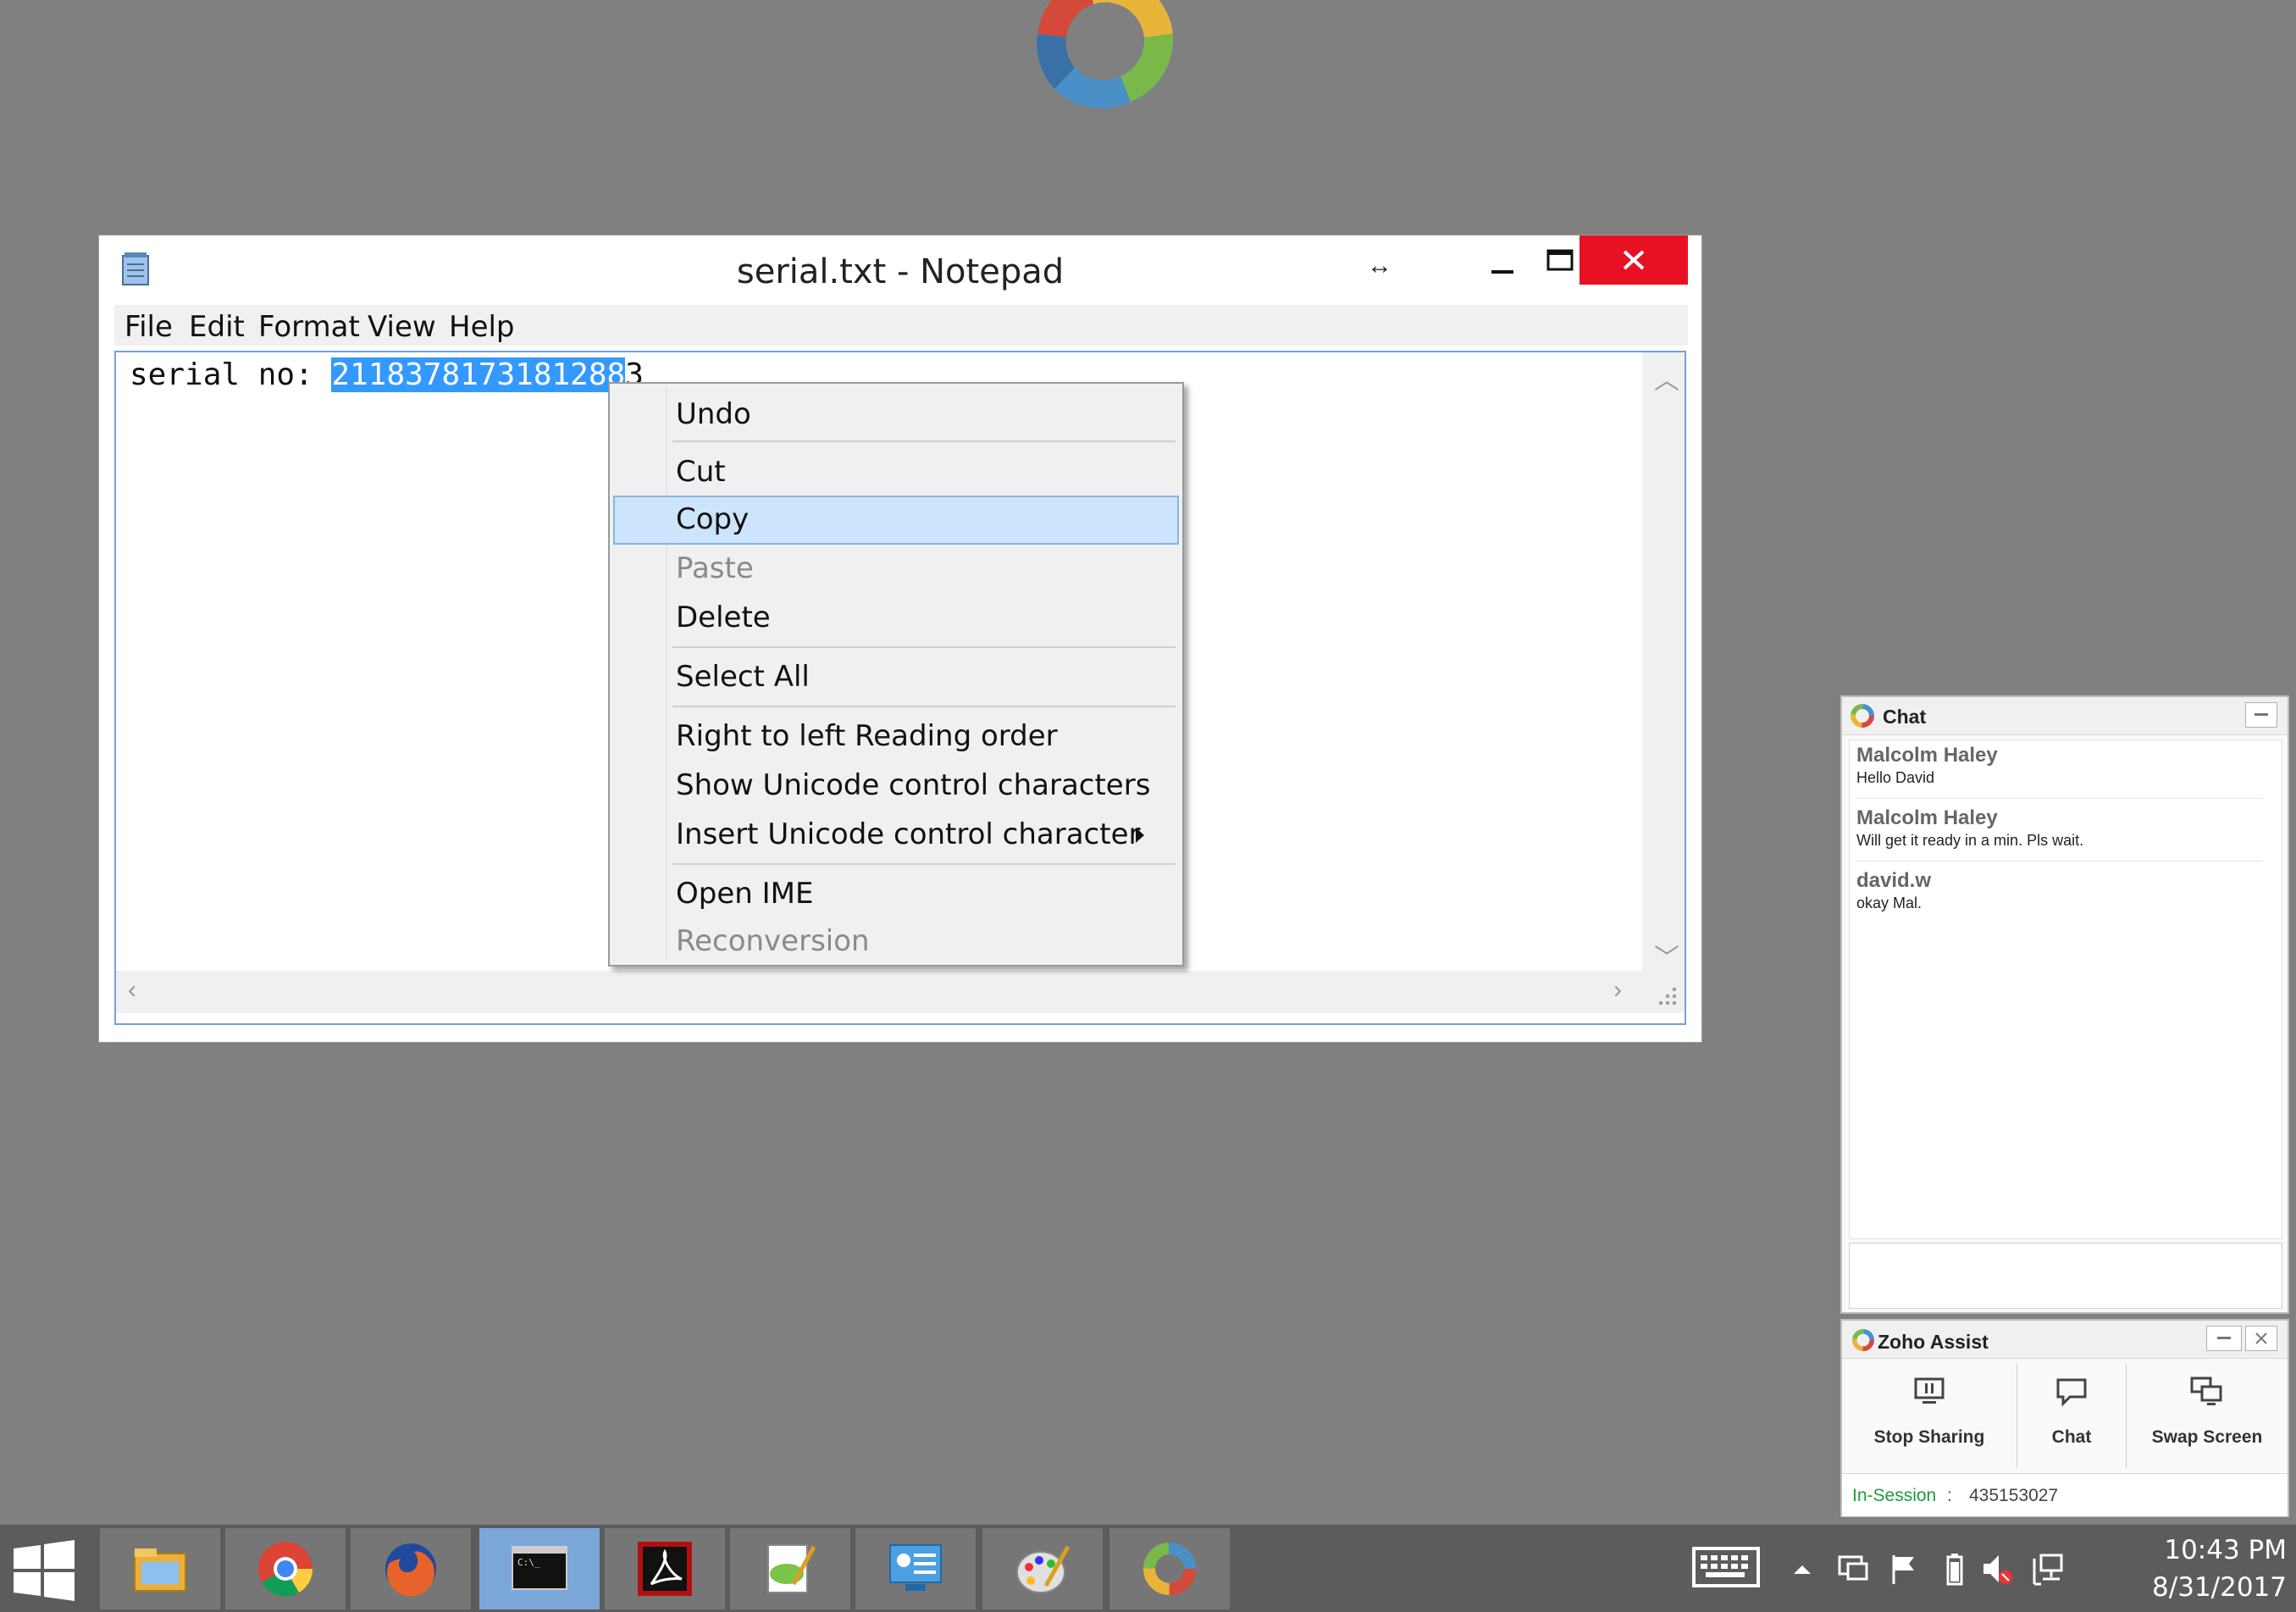  What do you see at coordinates (896, 677) in the screenshot?
I see `menu-item-select-all: Select All` at bounding box center [896, 677].